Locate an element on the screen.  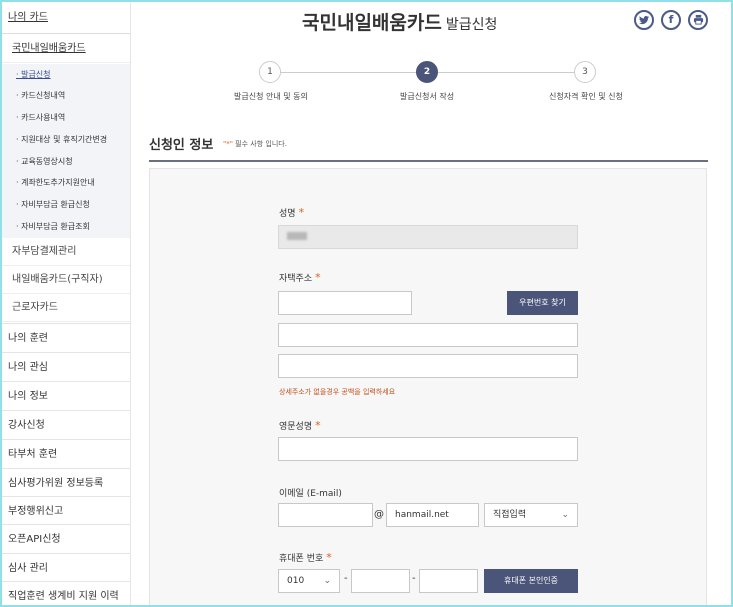
sidebar-item-card-usage: · 카드사용내역 is located at coordinates (66, 117).